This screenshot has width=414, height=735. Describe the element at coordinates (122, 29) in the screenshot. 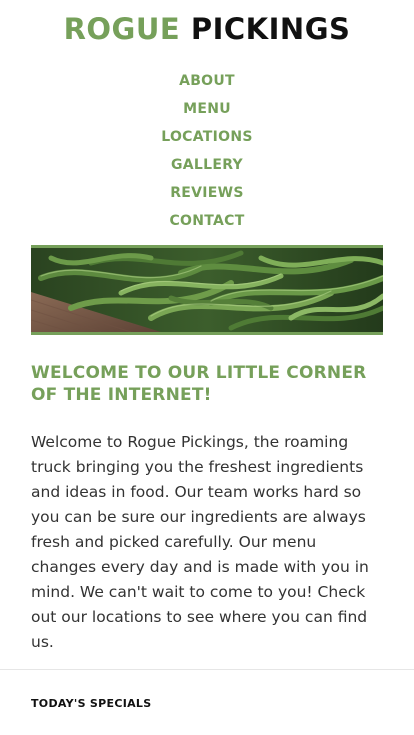

I see `logo-text-rogue: ROGUE` at that location.